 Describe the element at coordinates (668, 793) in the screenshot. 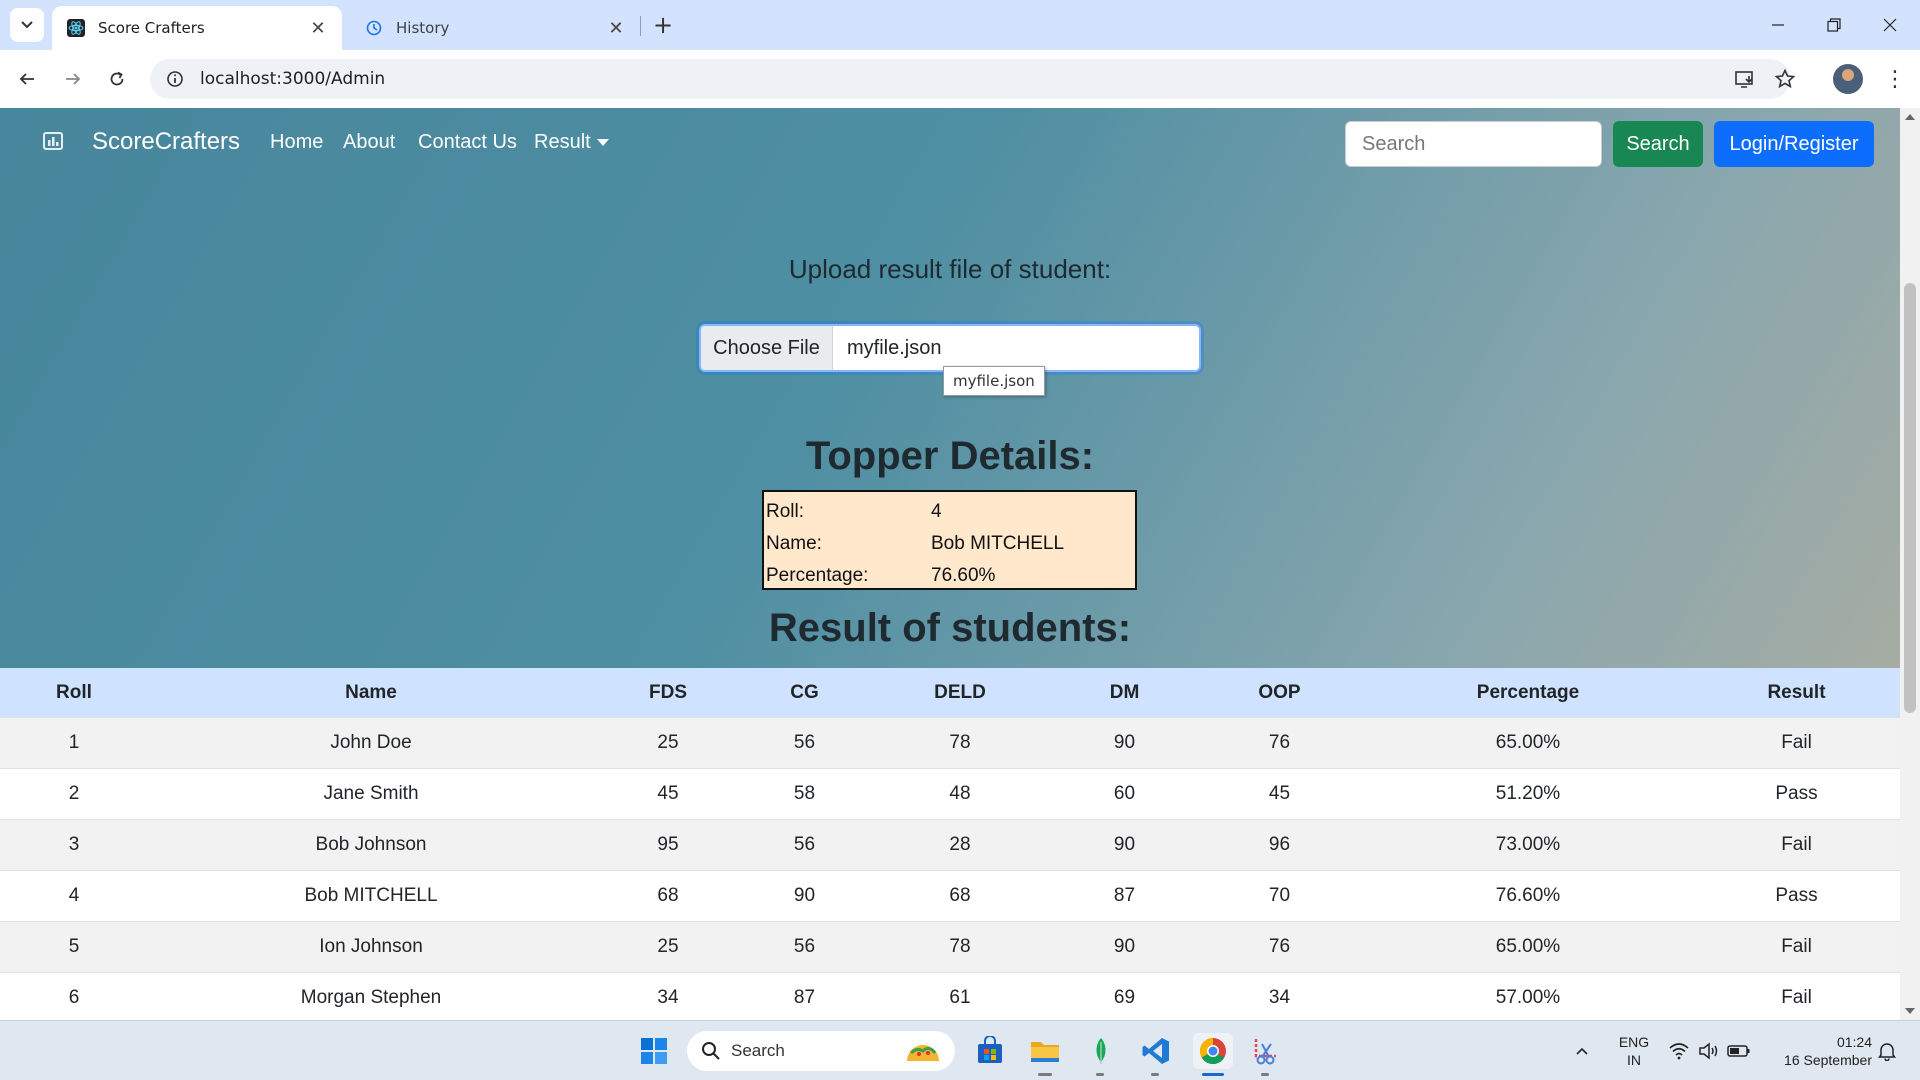

I see `cell-fds: 45` at that location.